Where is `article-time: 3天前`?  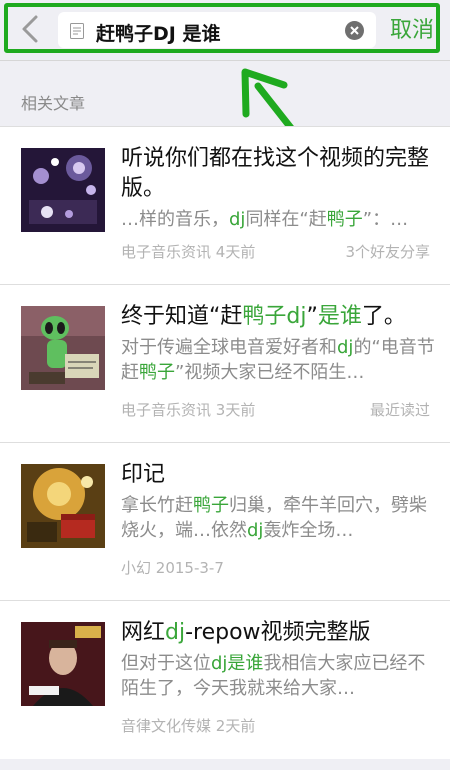
article-time: 3天前 is located at coordinates (235, 410).